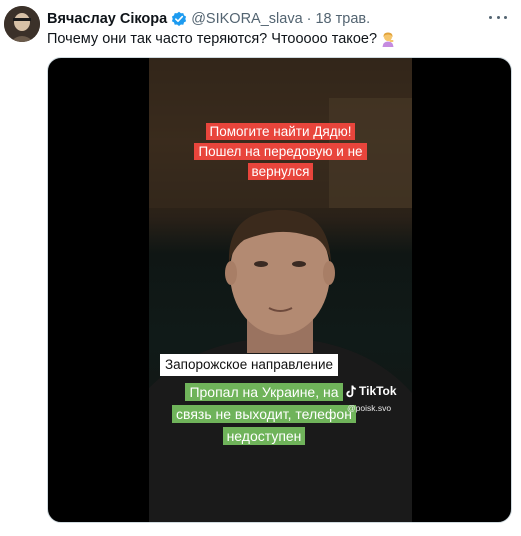 Image resolution: width=521 pixels, height=536 pixels. Describe the element at coordinates (369, 408) in the screenshot. I see `tiktok-handle: @poisk.svo` at that location.